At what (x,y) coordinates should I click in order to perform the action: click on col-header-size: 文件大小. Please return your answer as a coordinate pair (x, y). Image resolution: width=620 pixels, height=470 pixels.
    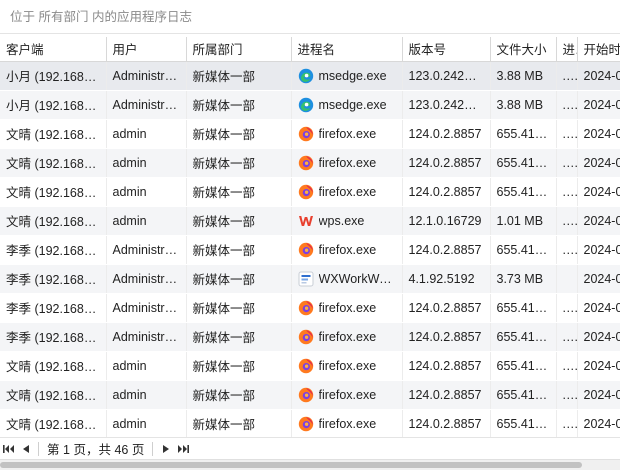
    Looking at the image, I should click on (523, 49).